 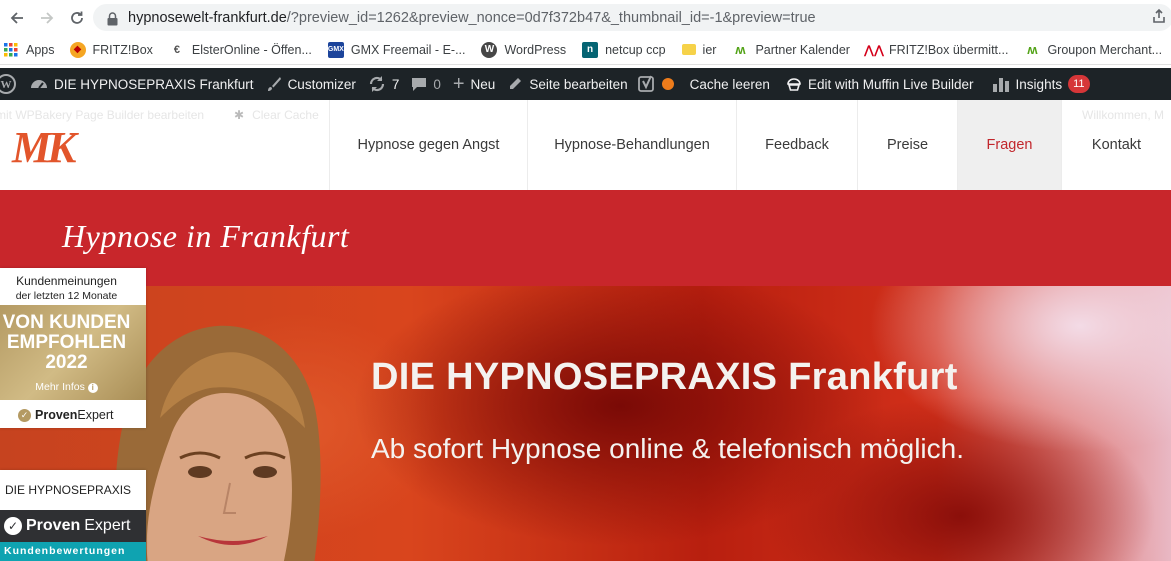 What do you see at coordinates (102, 115) in the screenshot?
I see `wpbakery-edit-link: mit WPBakery Page Builder bearbeiten` at bounding box center [102, 115].